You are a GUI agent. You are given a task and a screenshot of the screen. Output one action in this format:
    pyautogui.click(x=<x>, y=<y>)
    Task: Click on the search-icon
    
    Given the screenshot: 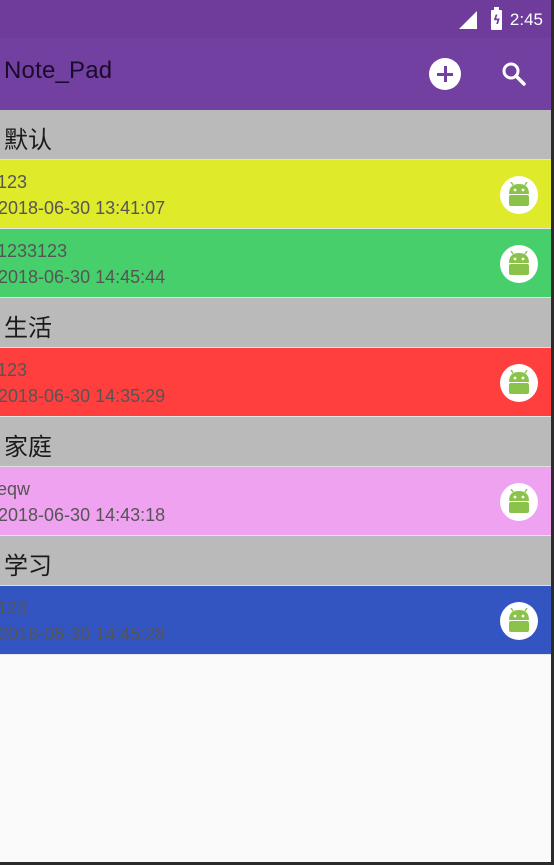 What is the action you would take?
    pyautogui.click(x=514, y=74)
    